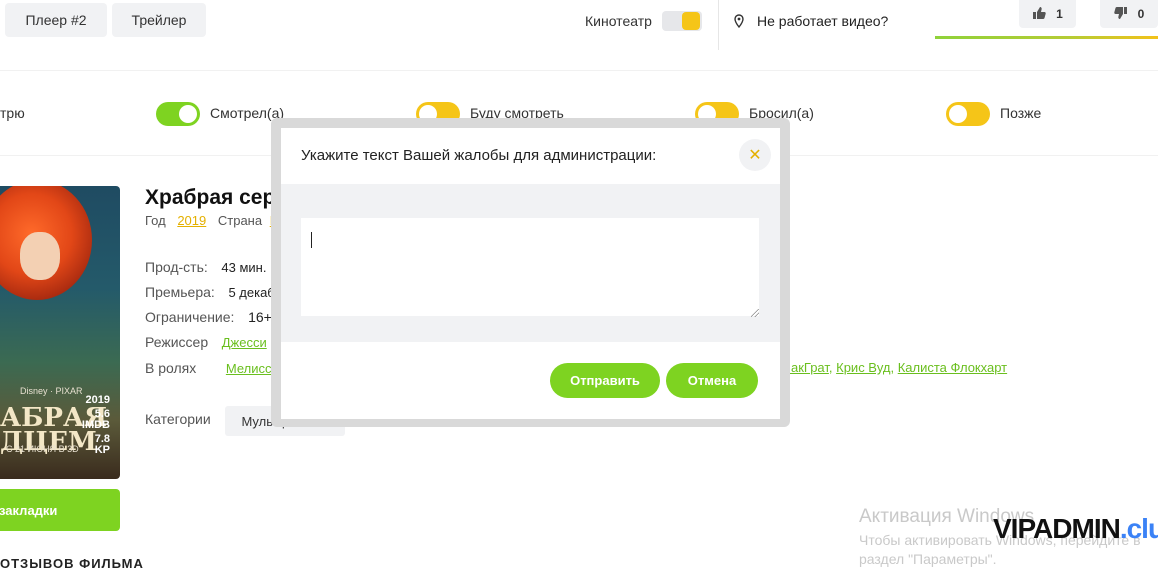  Describe the element at coordinates (206, 342) in the screenshot. I see `director-row: Режиссер Джесси` at that location.